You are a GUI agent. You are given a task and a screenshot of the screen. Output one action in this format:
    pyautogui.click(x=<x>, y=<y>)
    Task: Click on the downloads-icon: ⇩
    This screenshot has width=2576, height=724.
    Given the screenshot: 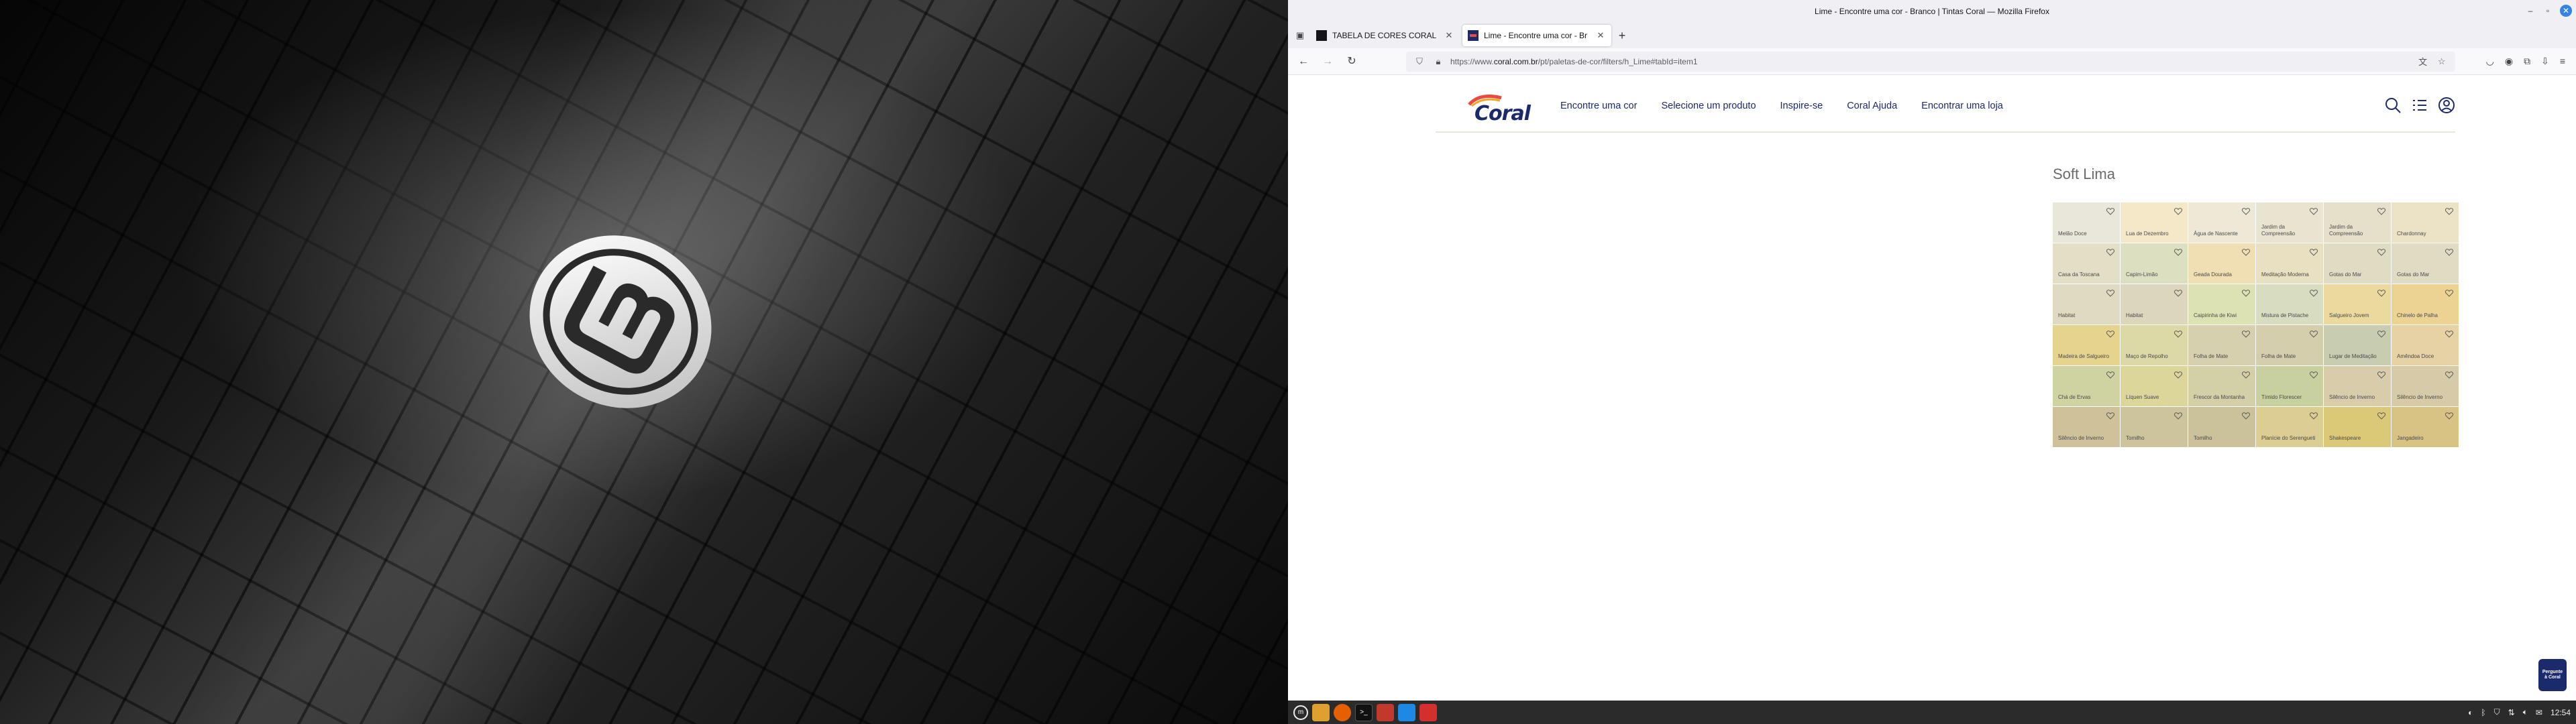 What is the action you would take?
    pyautogui.click(x=2545, y=61)
    